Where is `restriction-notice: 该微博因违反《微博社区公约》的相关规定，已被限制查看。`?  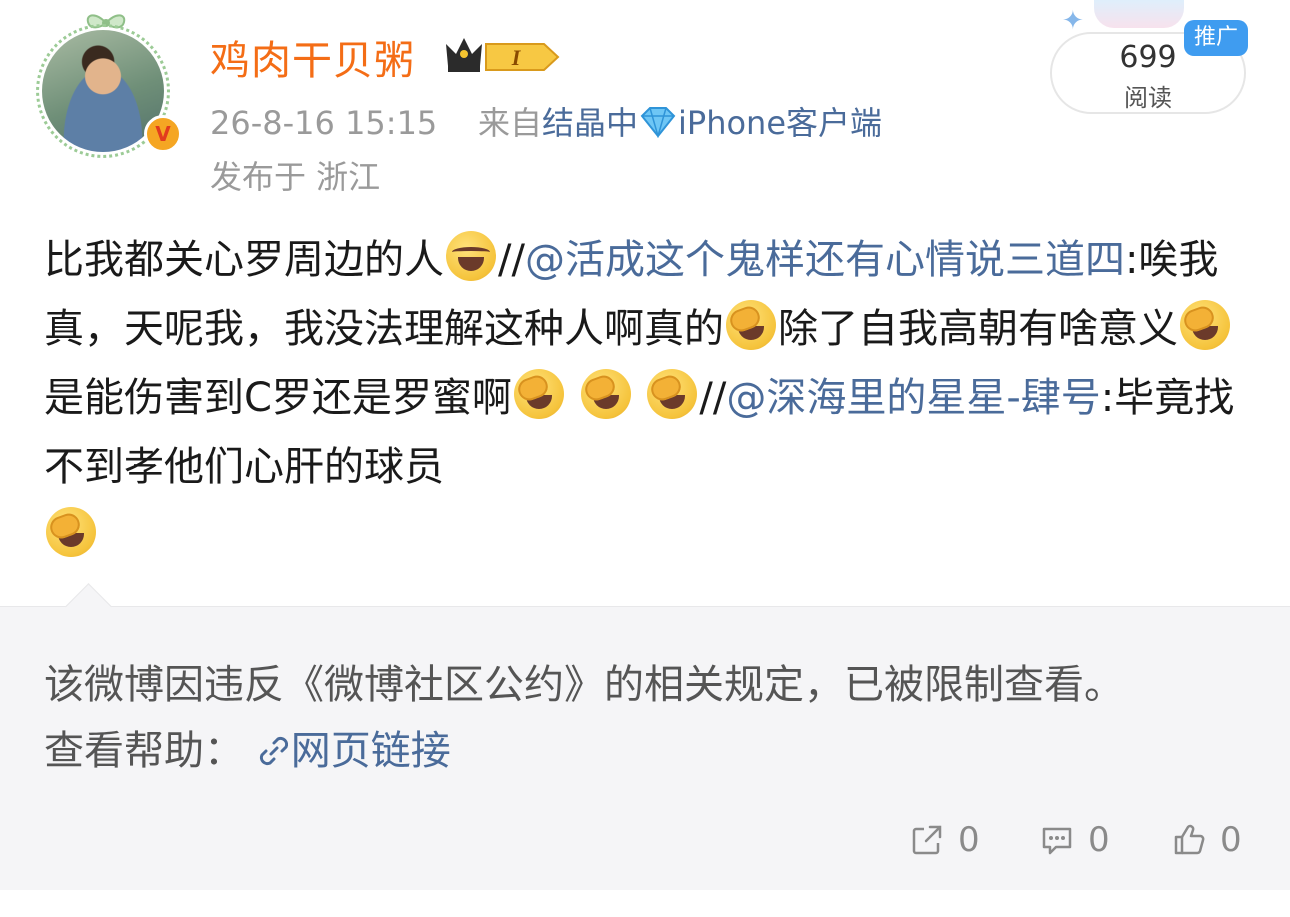
restriction-notice: 该微博因违反《微博社区公约》的相关规定，已被限制查看。 is located at coordinates (584, 685).